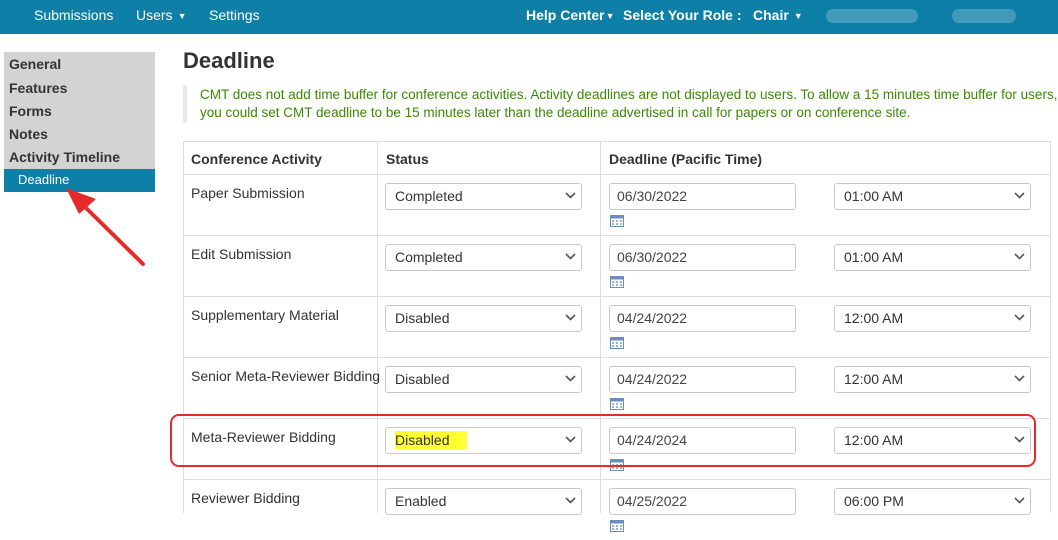 This screenshot has height=540, width=1058. I want to click on nav-settings: Settings, so click(234, 17).